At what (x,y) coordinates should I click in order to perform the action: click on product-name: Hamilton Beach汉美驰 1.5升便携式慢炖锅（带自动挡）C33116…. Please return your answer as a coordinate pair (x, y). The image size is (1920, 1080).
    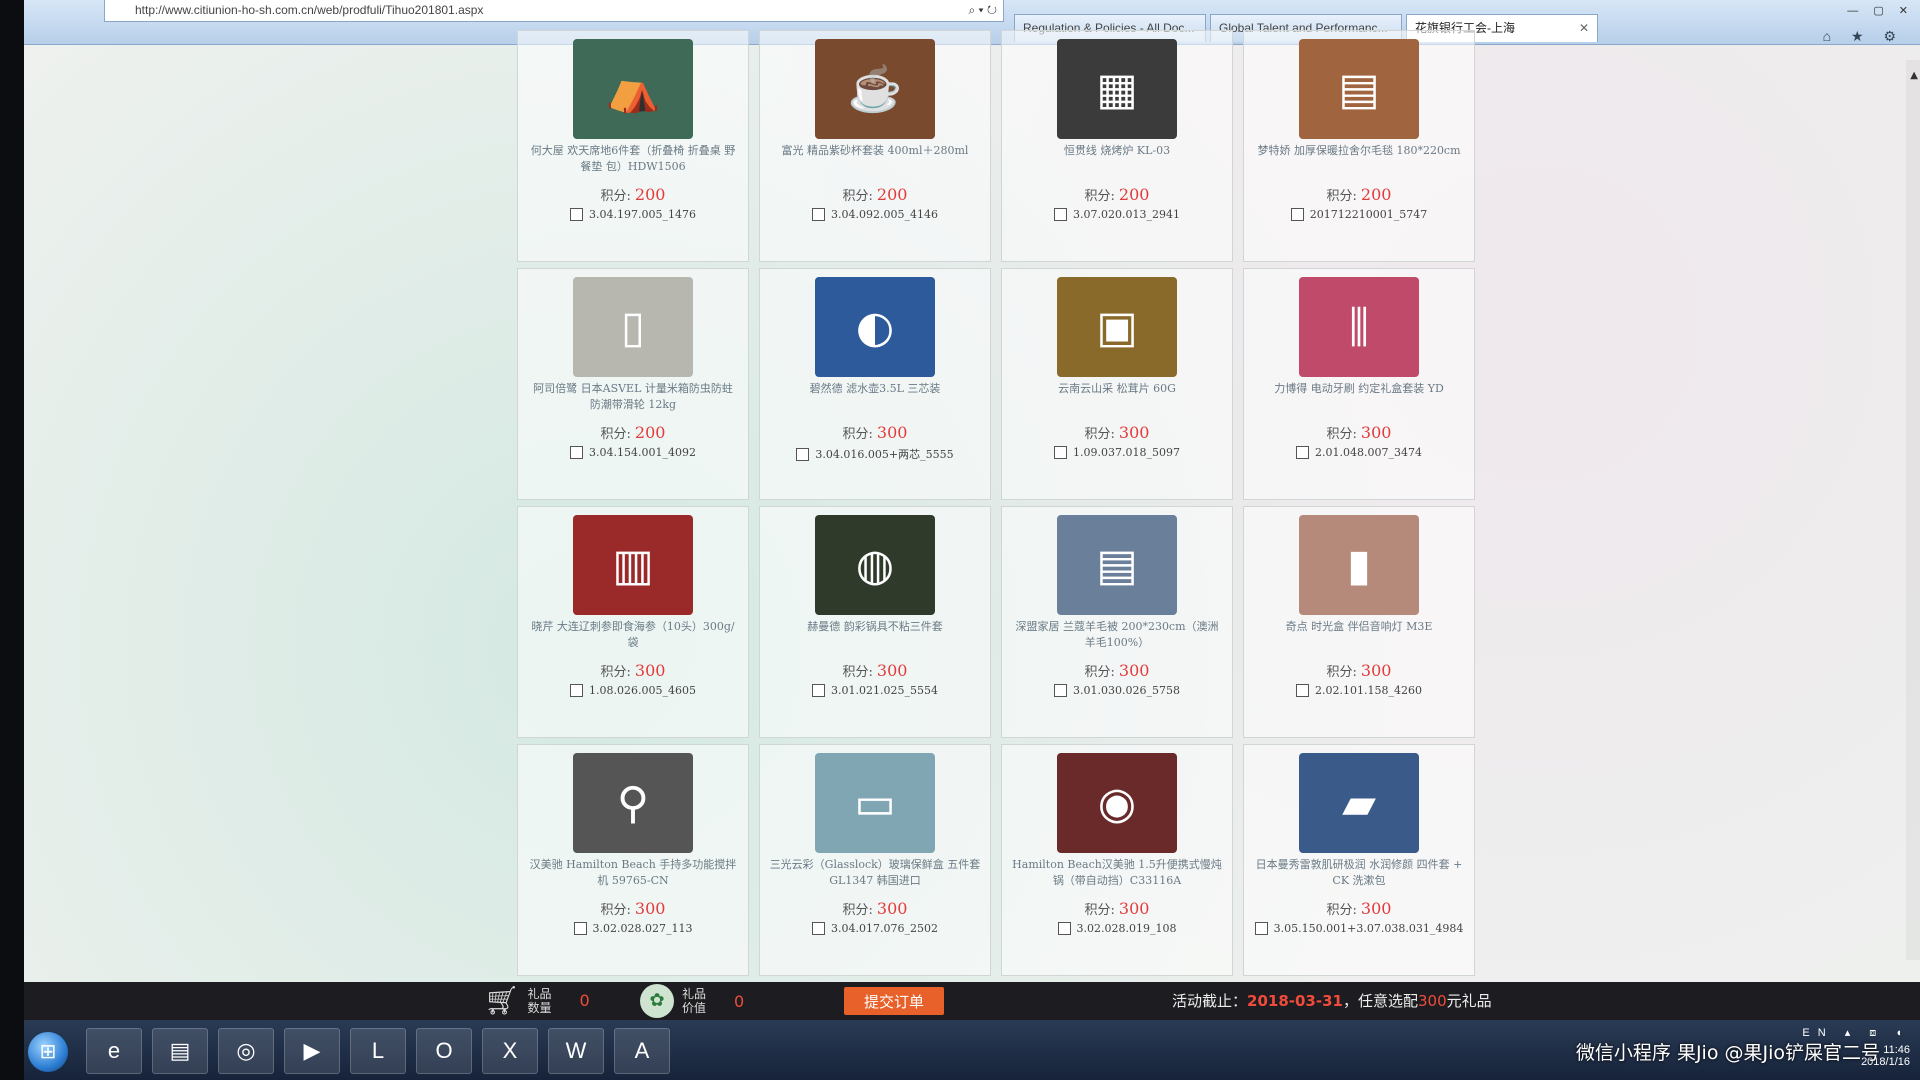
    Looking at the image, I should click on (1117, 874).